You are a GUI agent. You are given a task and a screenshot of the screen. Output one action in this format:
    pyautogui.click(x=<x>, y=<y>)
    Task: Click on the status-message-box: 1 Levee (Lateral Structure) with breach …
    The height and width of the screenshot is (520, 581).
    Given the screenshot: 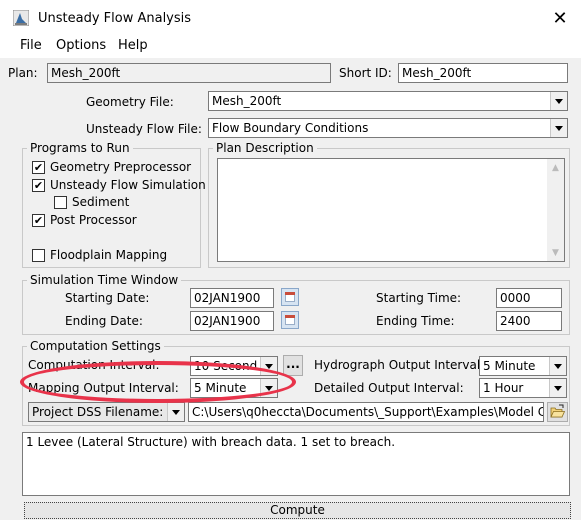 What is the action you would take?
    pyautogui.click(x=296, y=464)
    